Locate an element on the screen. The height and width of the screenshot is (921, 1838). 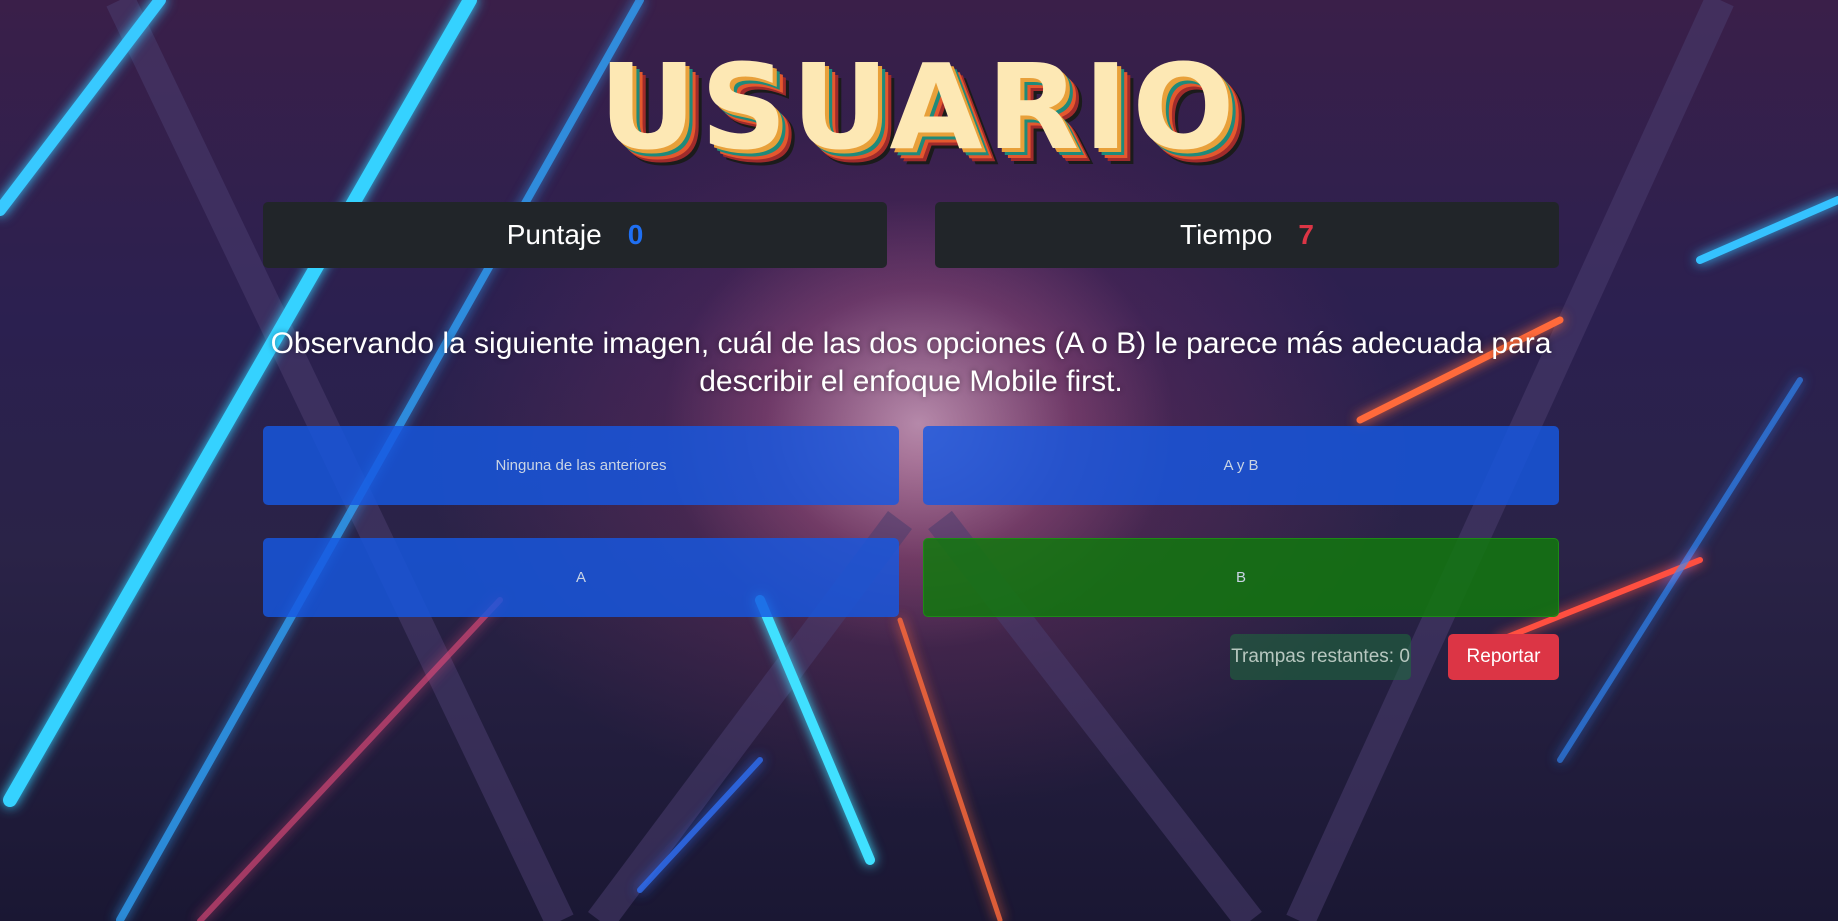
option-button-a-and-b: A y B is located at coordinates (1241, 465).